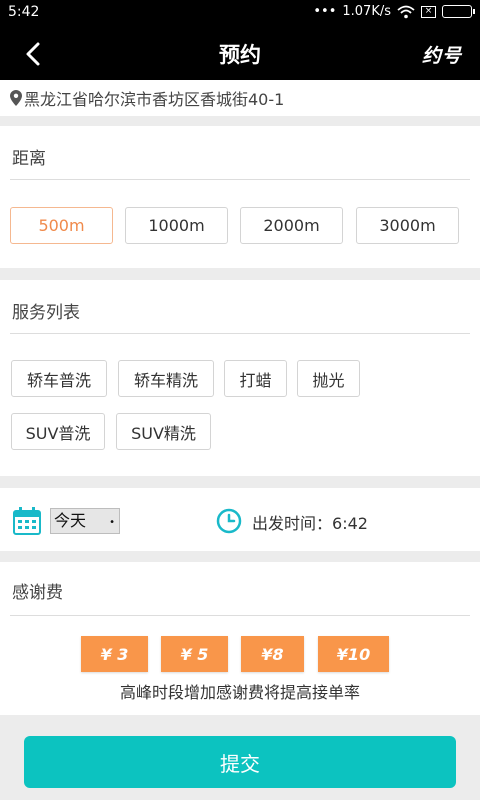 This screenshot has height=800, width=480. I want to click on status-dots: •••, so click(325, 11).